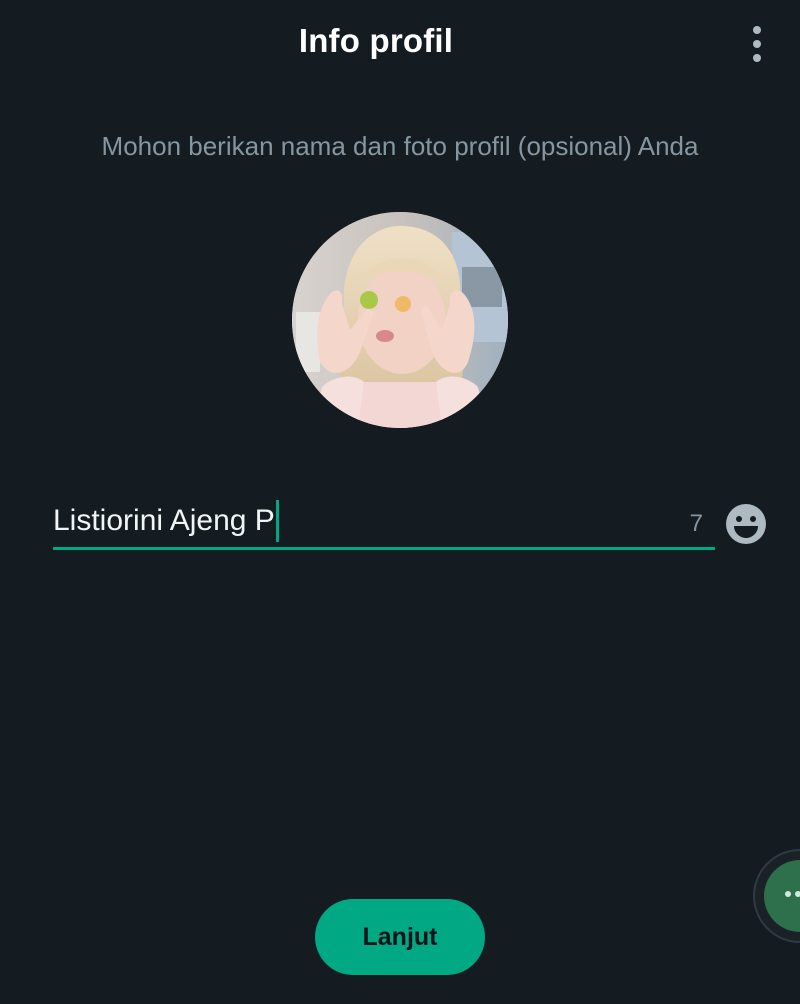  I want to click on page-title: Info profil, so click(376, 40).